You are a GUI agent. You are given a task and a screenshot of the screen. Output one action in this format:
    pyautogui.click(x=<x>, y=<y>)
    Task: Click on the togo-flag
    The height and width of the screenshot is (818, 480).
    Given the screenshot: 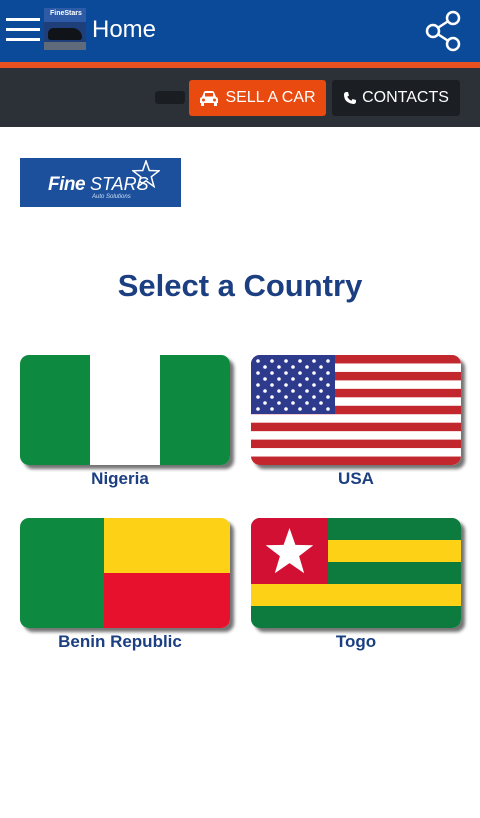 What is the action you would take?
    pyautogui.click(x=356, y=573)
    